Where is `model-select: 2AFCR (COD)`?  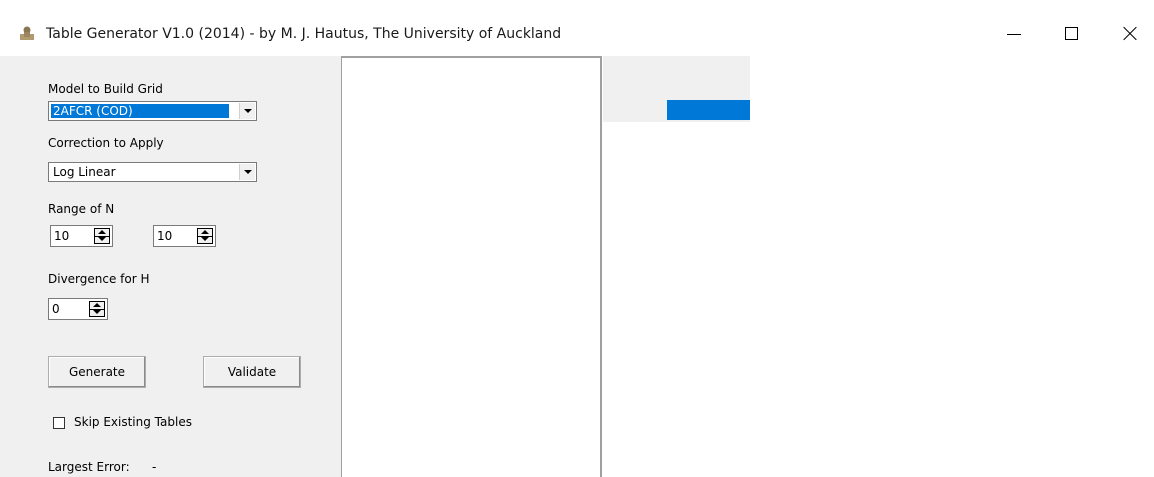 model-select: 2AFCR (COD) is located at coordinates (152, 111).